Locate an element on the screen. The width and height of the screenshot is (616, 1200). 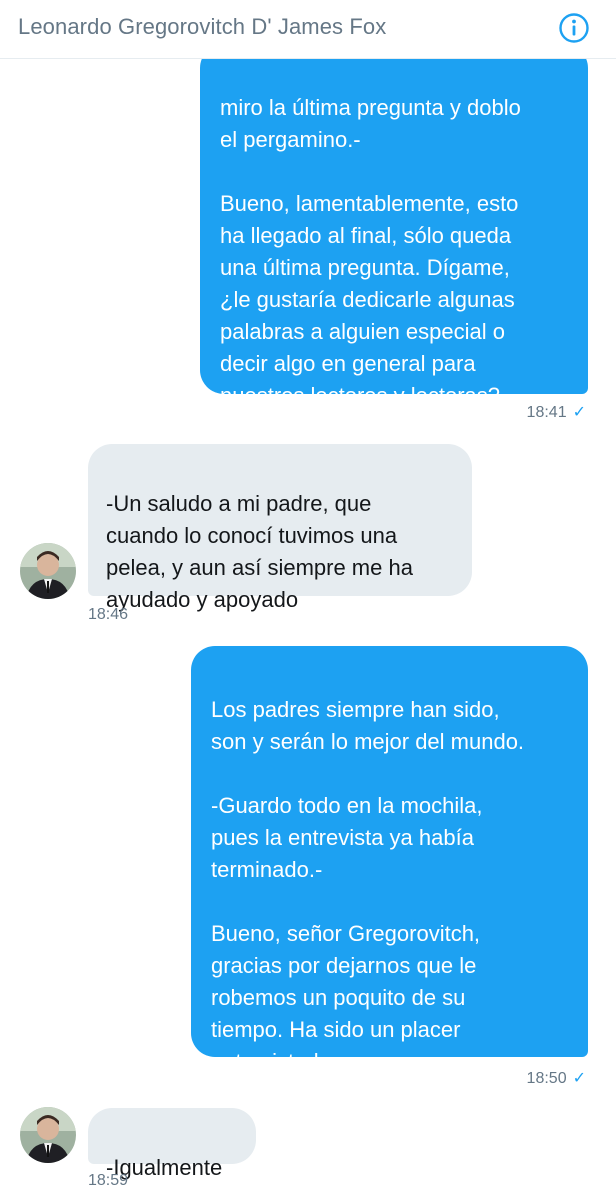
conversation-title: Leonardo Gregorovitch D' James Fox is located at coordinates (202, 26).